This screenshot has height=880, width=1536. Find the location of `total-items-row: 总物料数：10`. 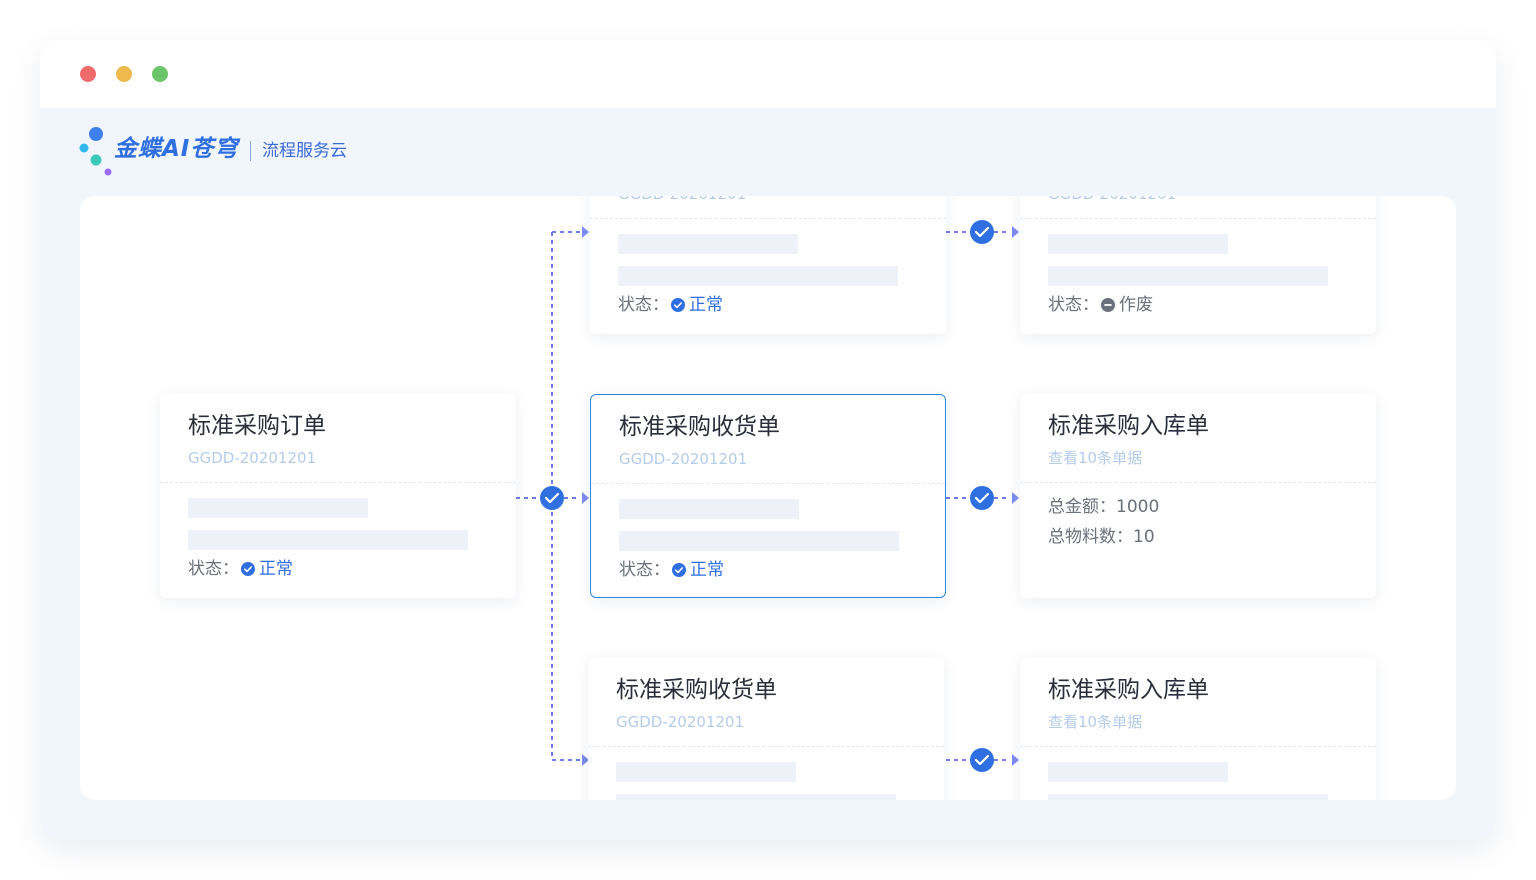

total-items-row: 总物料数：10 is located at coordinates (1101, 537).